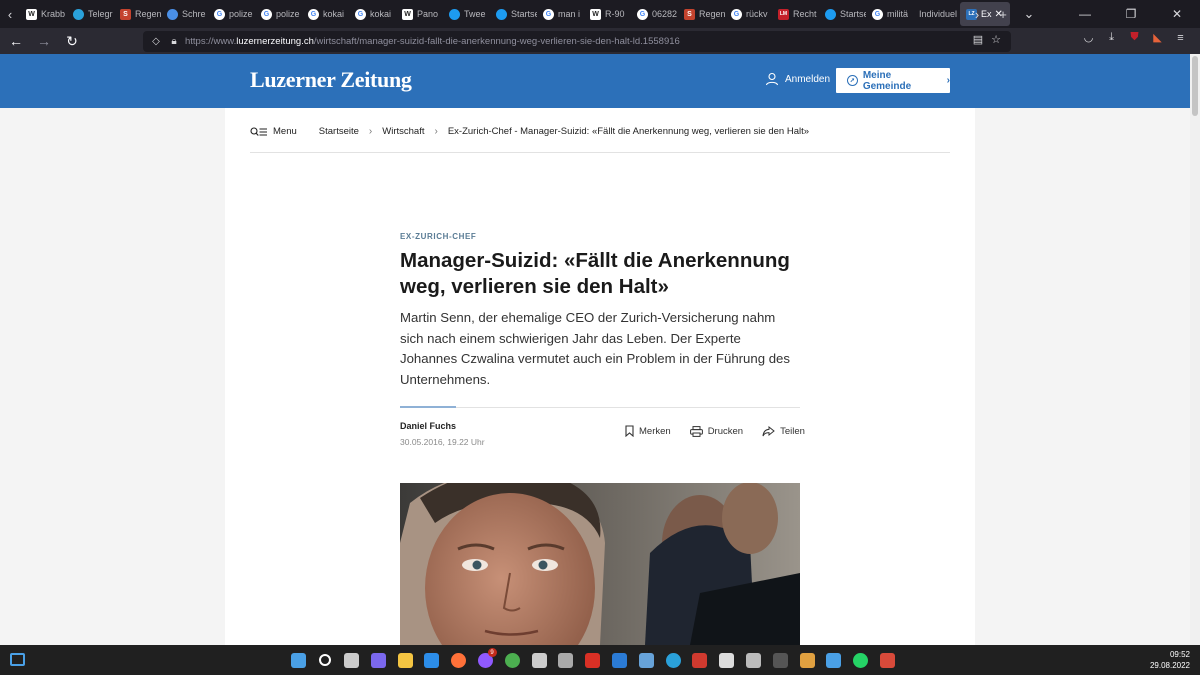 The height and width of the screenshot is (675, 1200). Describe the element at coordinates (1157, 37) in the screenshot. I see `extension-arrow-icon: ◣` at that location.